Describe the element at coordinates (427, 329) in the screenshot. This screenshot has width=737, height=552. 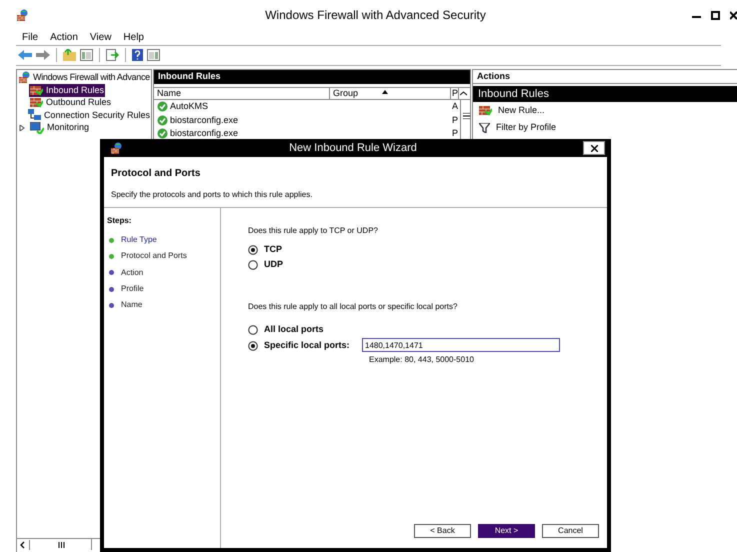
I see `radio-option: All local ports` at that location.